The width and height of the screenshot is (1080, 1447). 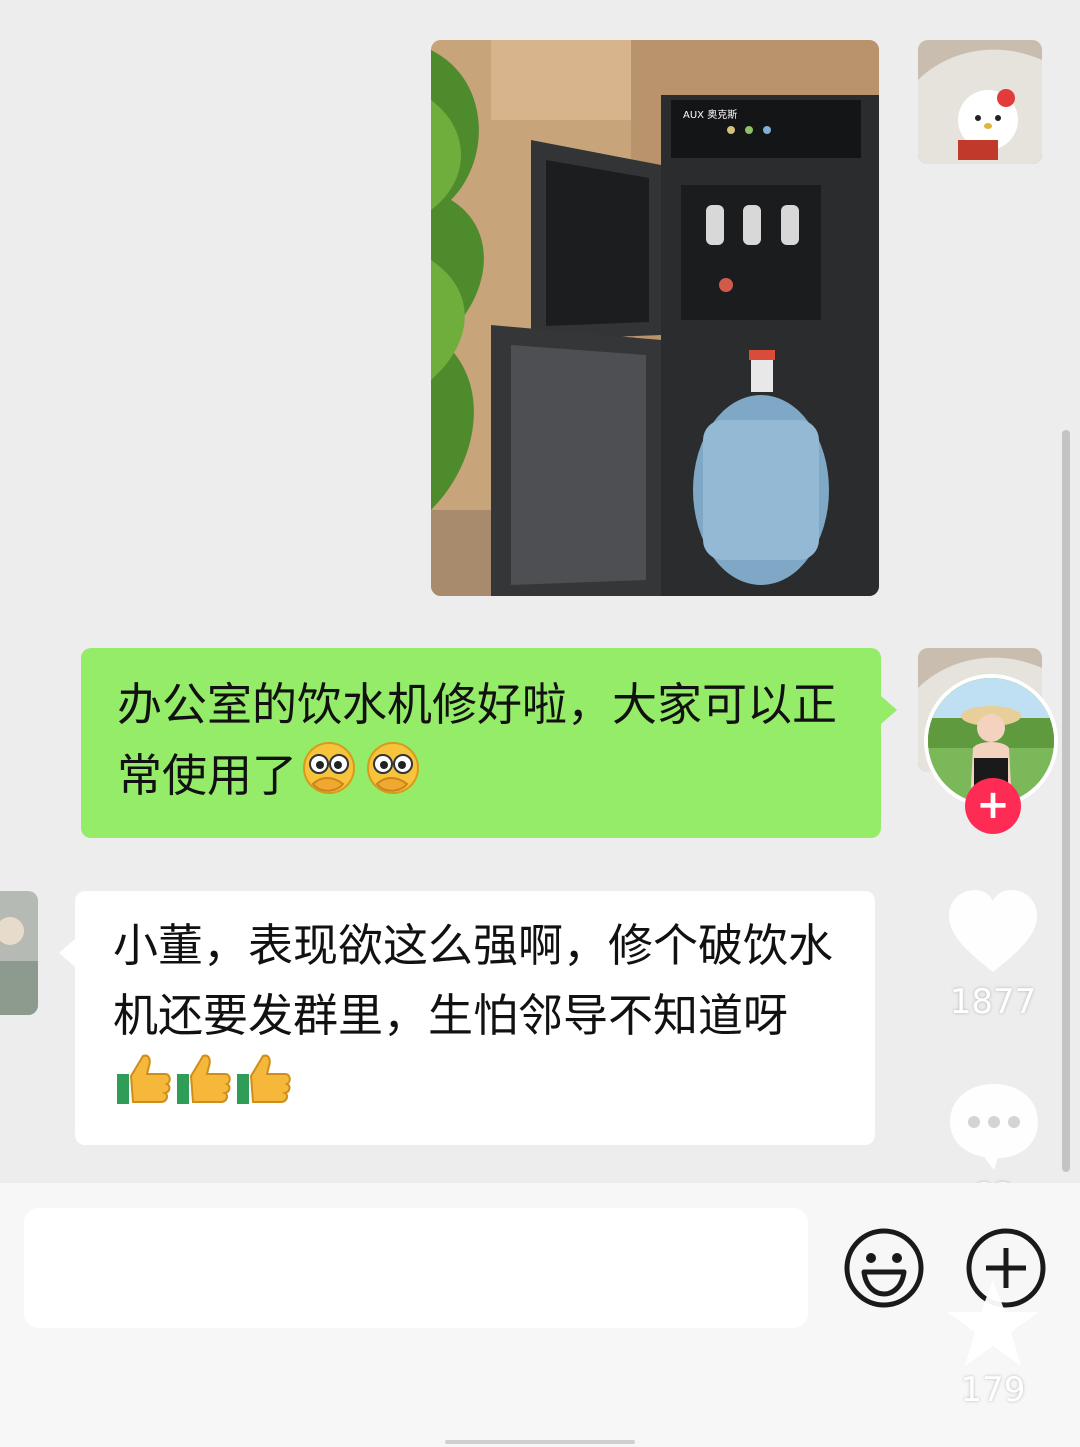 I want to click on home-indicator, so click(x=540, y=1442).